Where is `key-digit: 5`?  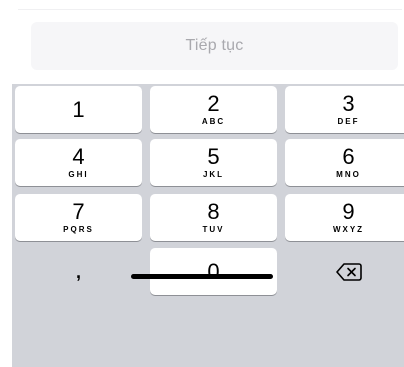 key-digit: 5 is located at coordinates (213, 156).